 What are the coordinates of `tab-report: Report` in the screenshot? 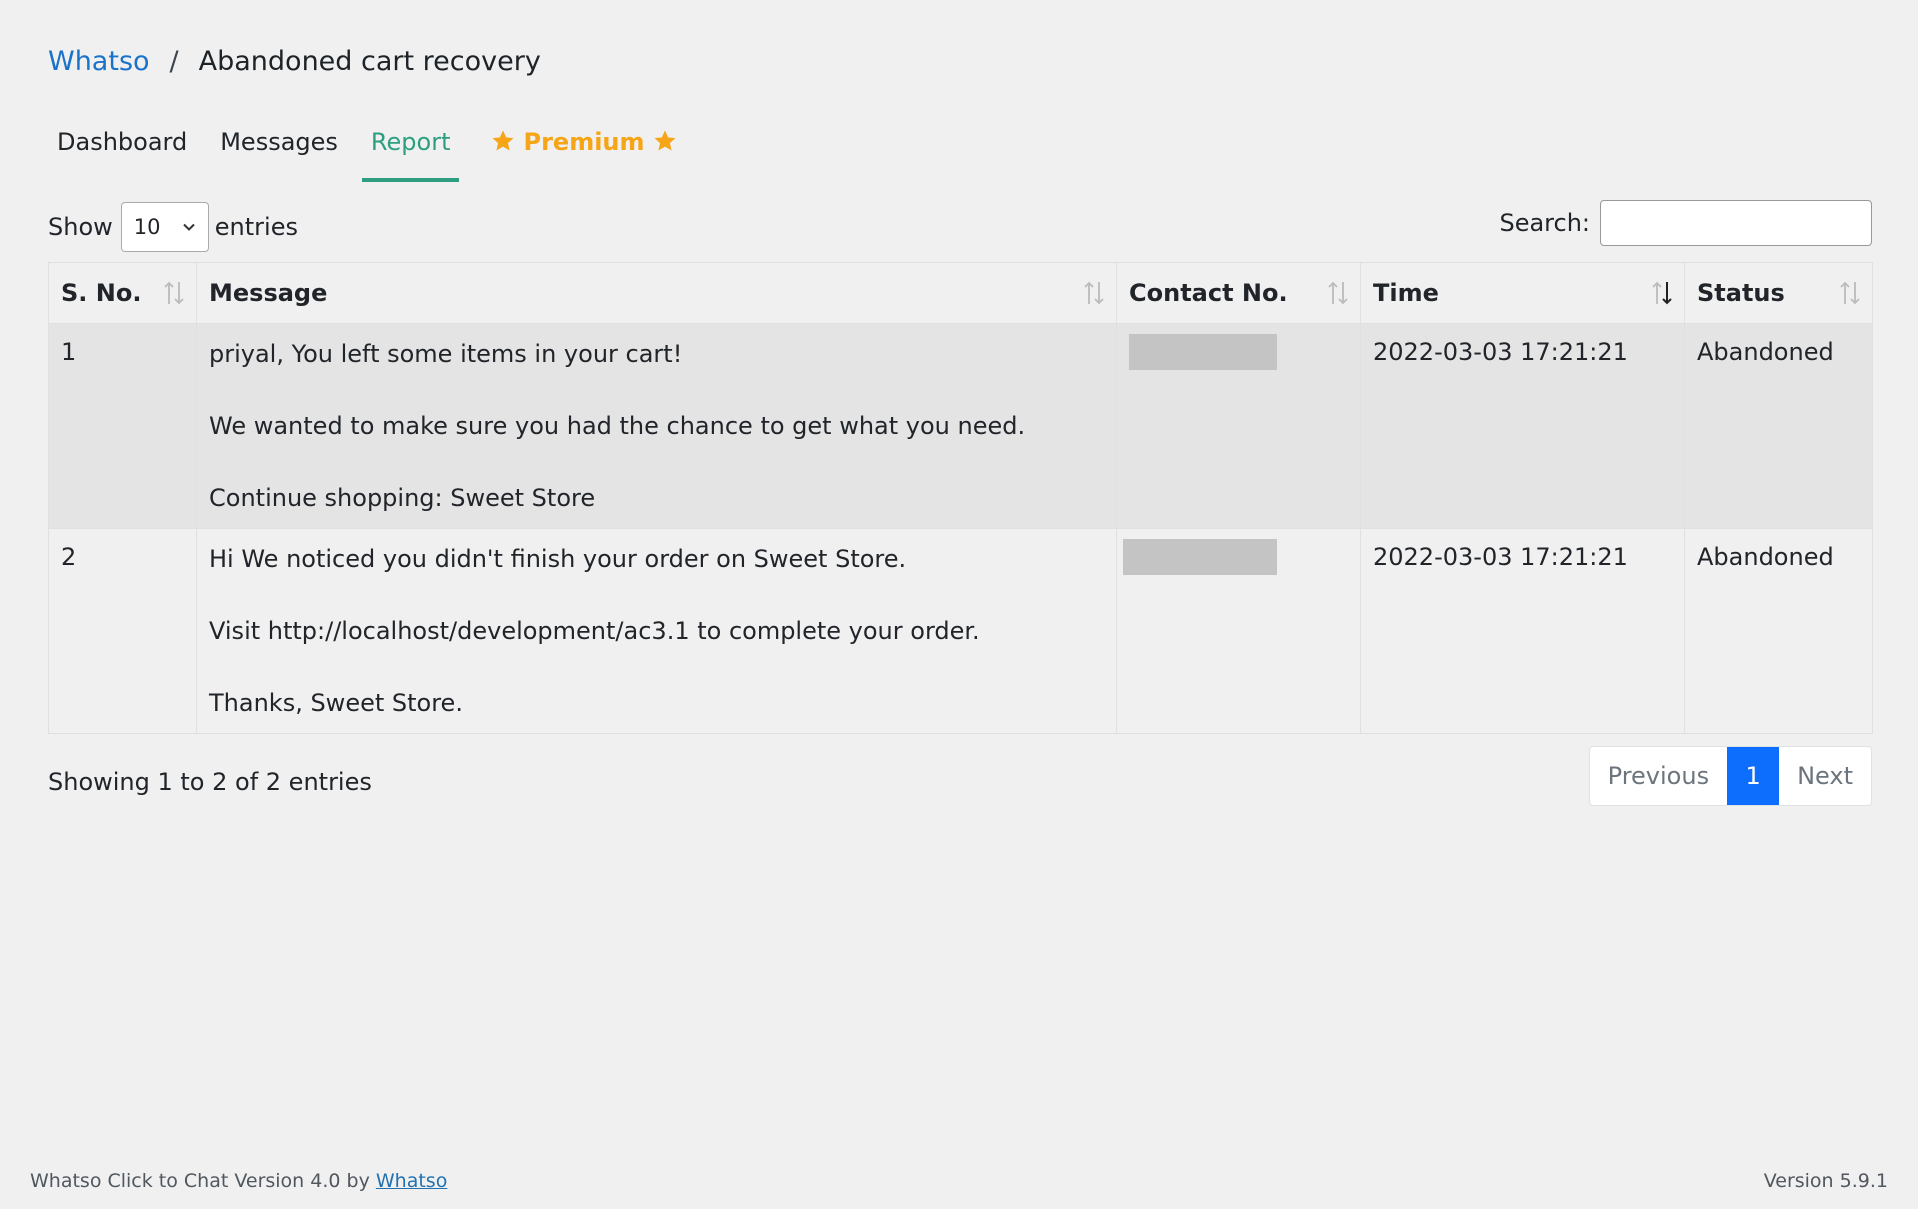 It's located at (410, 150).